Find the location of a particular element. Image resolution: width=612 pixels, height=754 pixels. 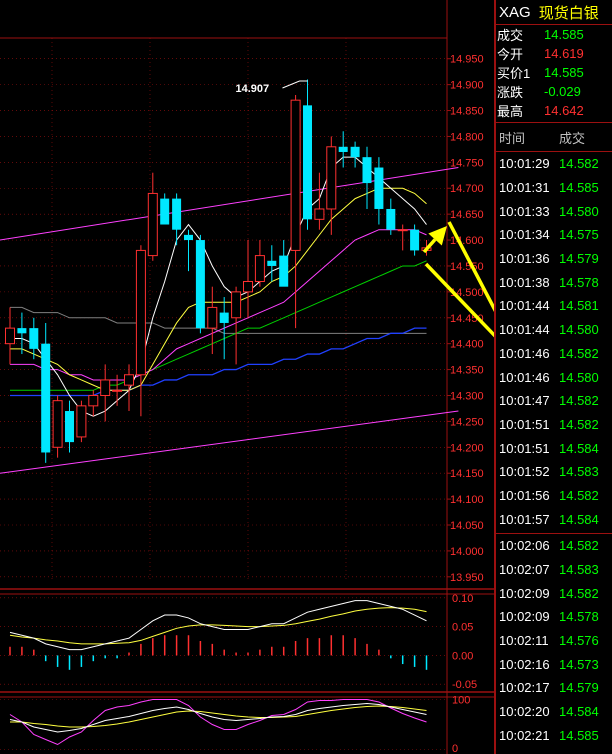

tick-row: 10:02:16 14.573 is located at coordinates (554, 664).